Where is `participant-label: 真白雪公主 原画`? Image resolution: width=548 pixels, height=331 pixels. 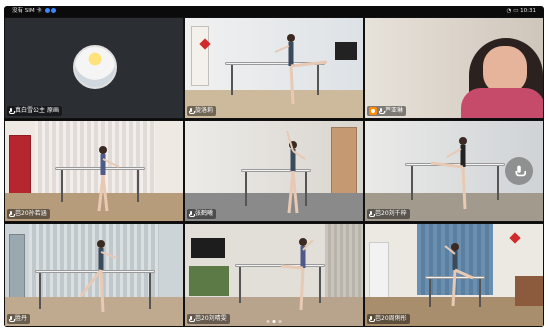
participant-label: 真白雪公主 原画 is located at coordinates (35, 111).